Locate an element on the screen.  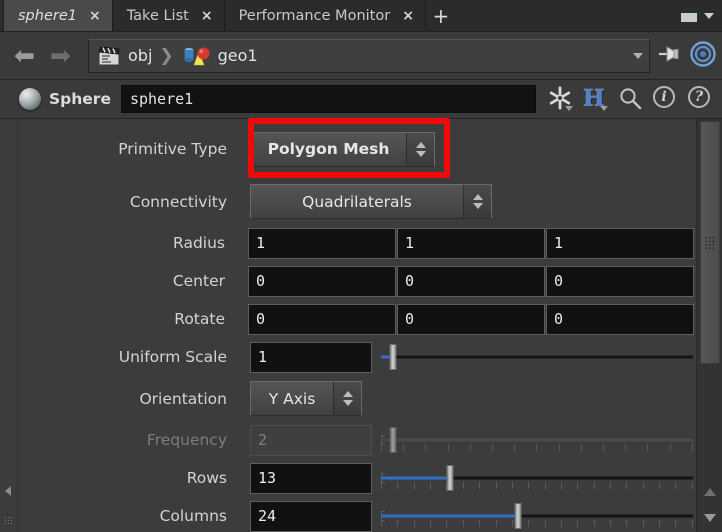
center-y-input: 0 is located at coordinates (471, 281).